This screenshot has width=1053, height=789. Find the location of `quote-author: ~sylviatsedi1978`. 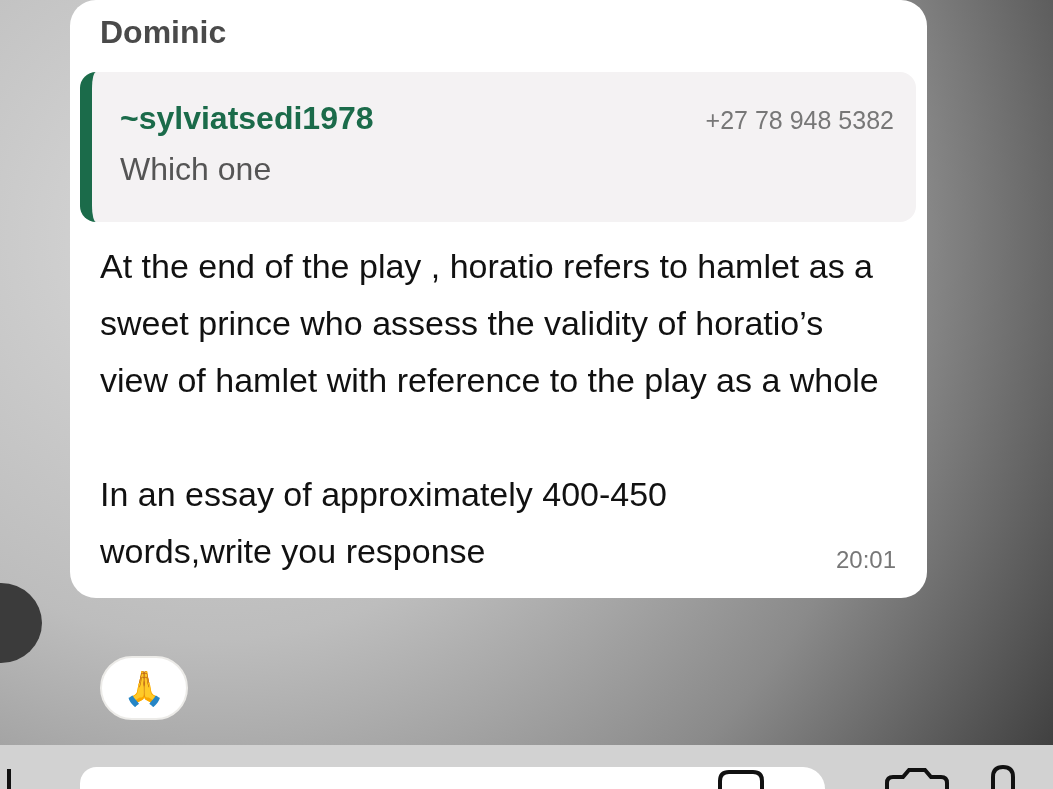

quote-author: ~sylviatsedi1978 is located at coordinates (247, 118).